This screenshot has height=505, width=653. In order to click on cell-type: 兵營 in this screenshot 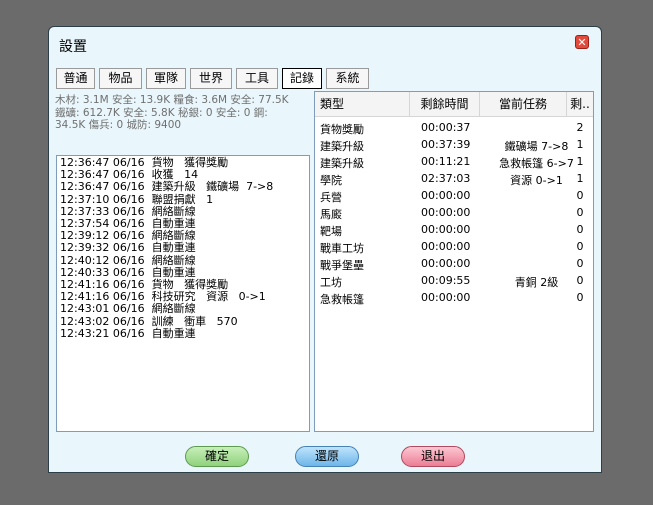, I will do `click(331, 197)`.